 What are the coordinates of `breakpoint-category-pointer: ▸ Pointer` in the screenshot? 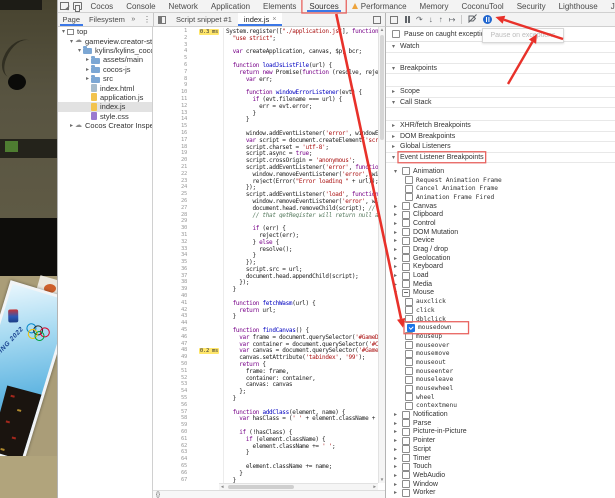 It's located at (500, 440).